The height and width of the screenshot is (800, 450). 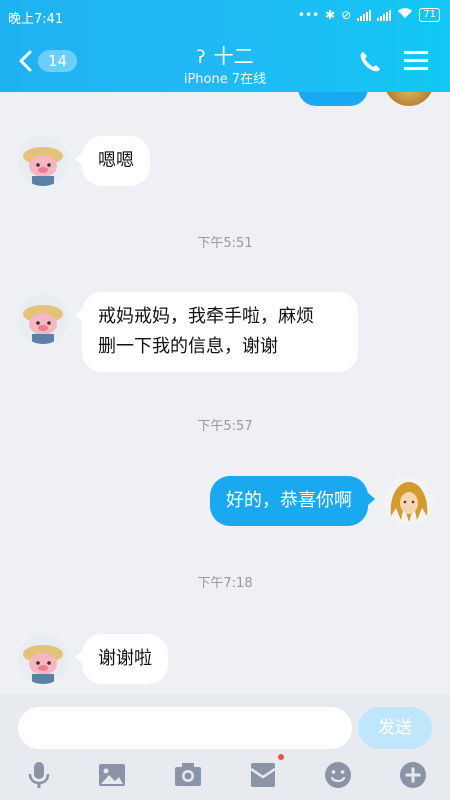 I want to click on message-line: 删一下我的信息，谢谢, so click(x=188, y=346).